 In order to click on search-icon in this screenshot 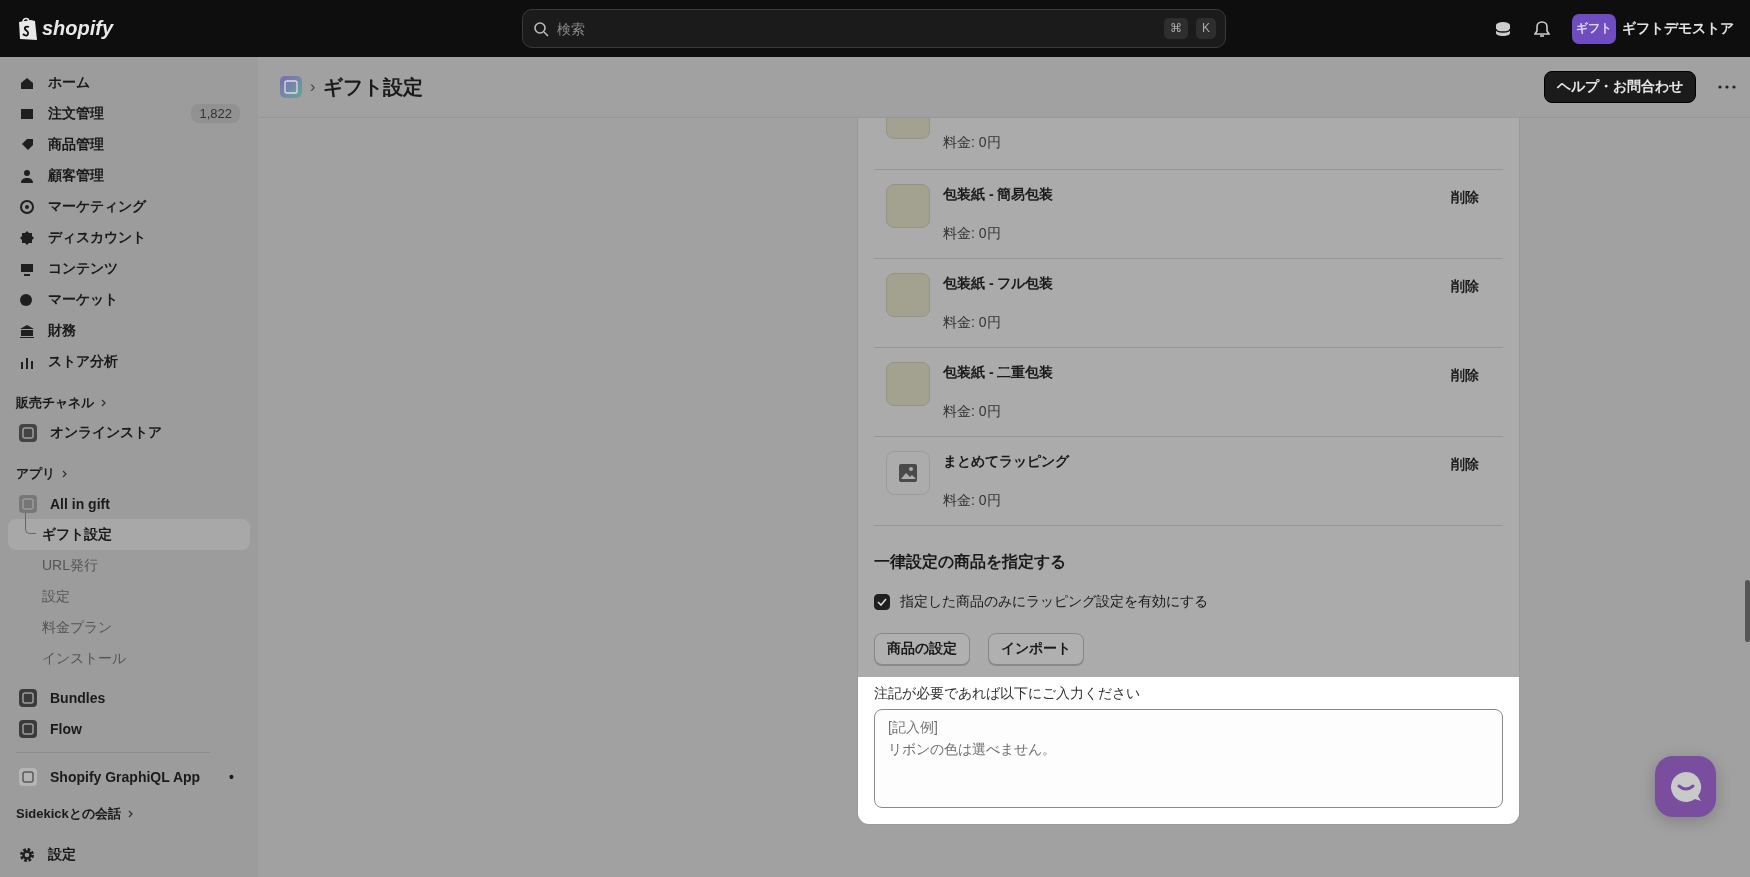, I will do `click(541, 29)`.